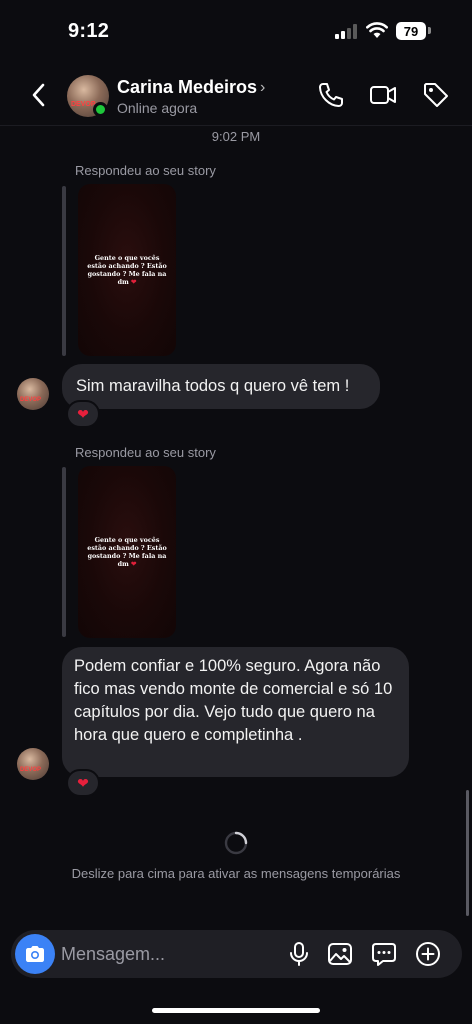 The width and height of the screenshot is (472, 1024). Describe the element at coordinates (236, 136) in the screenshot. I see `message-timestamp: 9:02 PM` at that location.